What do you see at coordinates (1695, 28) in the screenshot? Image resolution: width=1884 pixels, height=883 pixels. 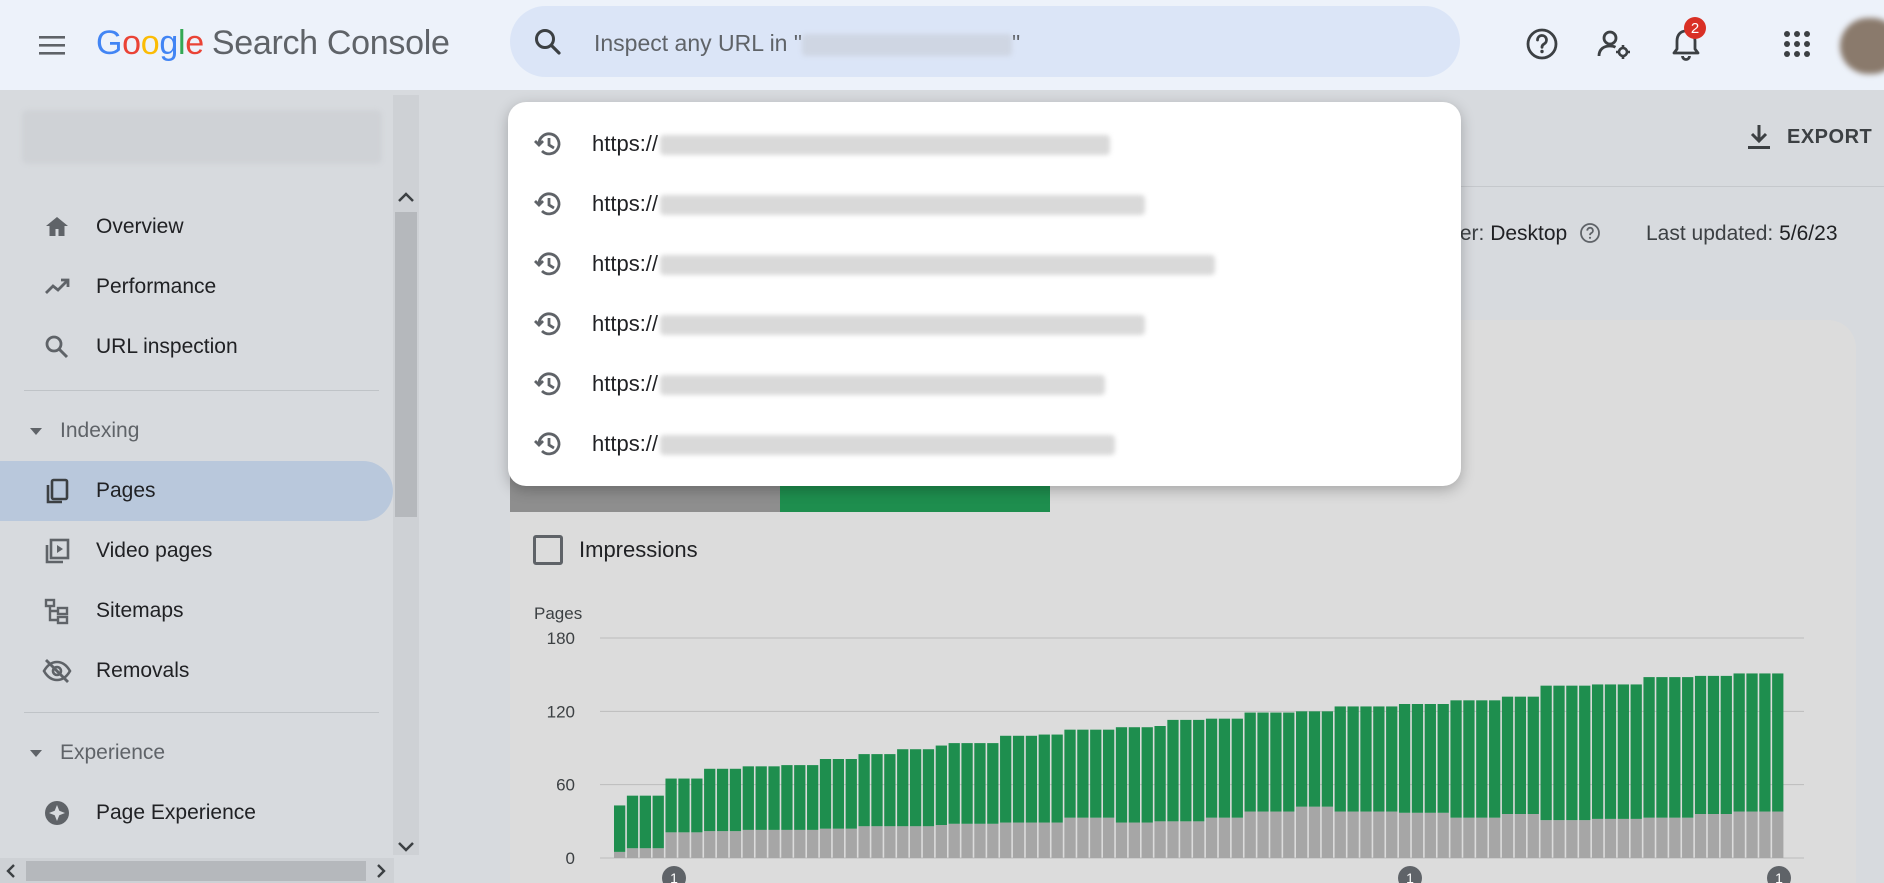 I see `notification-badge: 2` at bounding box center [1695, 28].